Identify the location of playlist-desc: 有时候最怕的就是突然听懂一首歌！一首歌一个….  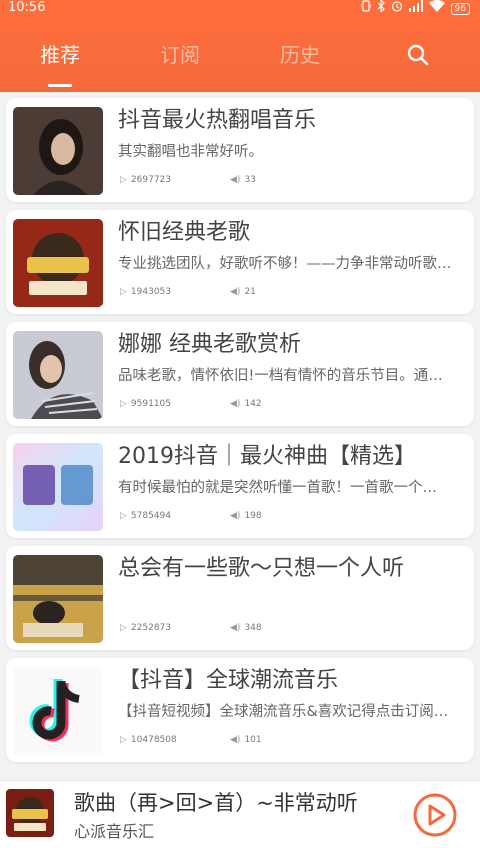
(277, 488).